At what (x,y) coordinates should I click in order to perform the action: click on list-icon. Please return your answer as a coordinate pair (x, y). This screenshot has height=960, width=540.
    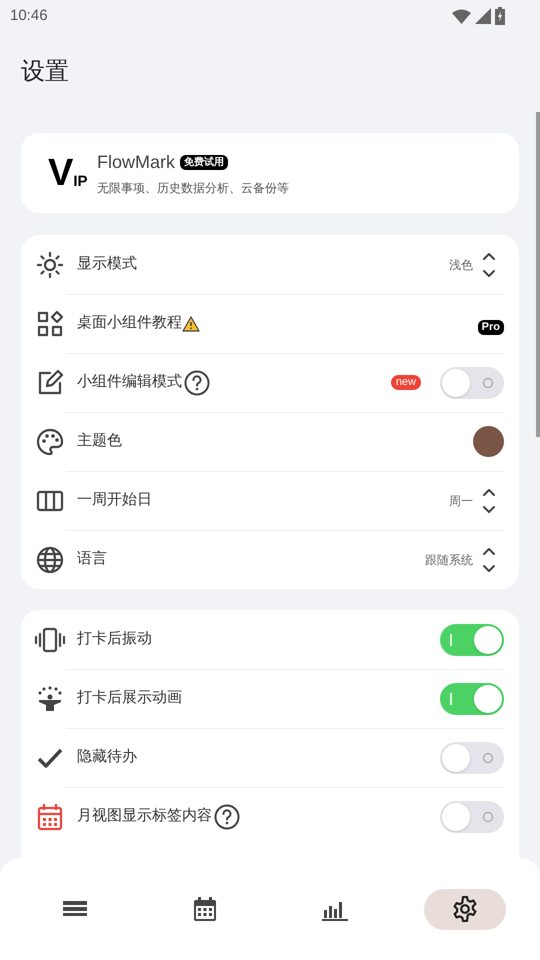
    Looking at the image, I should click on (75, 909).